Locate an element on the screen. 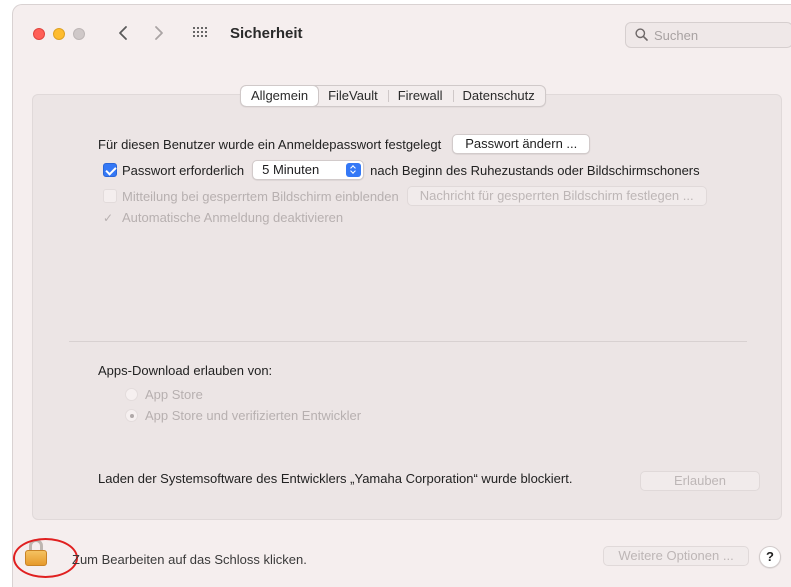 The height and width of the screenshot is (587, 791). password-interval-select: 5 Minuten is located at coordinates (308, 170).